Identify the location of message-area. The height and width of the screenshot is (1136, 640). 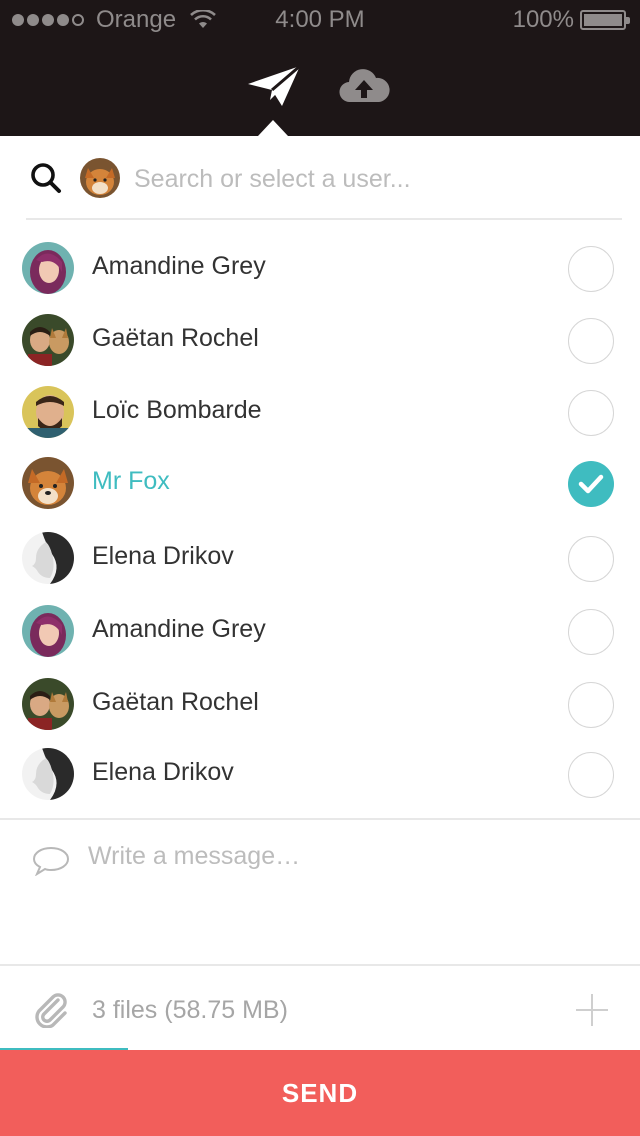
(320, 892).